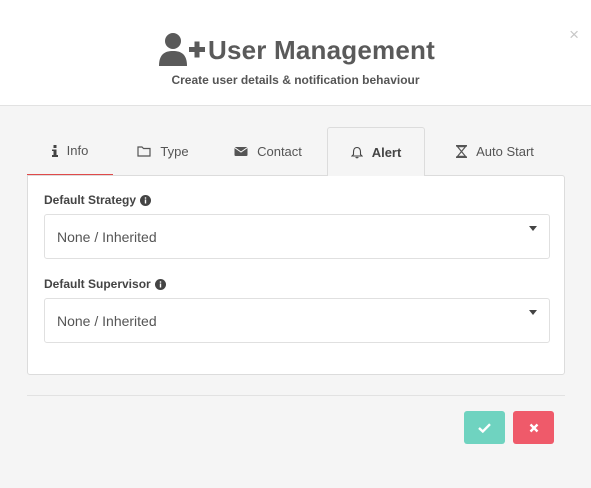 This screenshot has width=591, height=488. Describe the element at coordinates (297, 320) in the screenshot. I see `default-supervisor-select: None / Inherited` at that location.